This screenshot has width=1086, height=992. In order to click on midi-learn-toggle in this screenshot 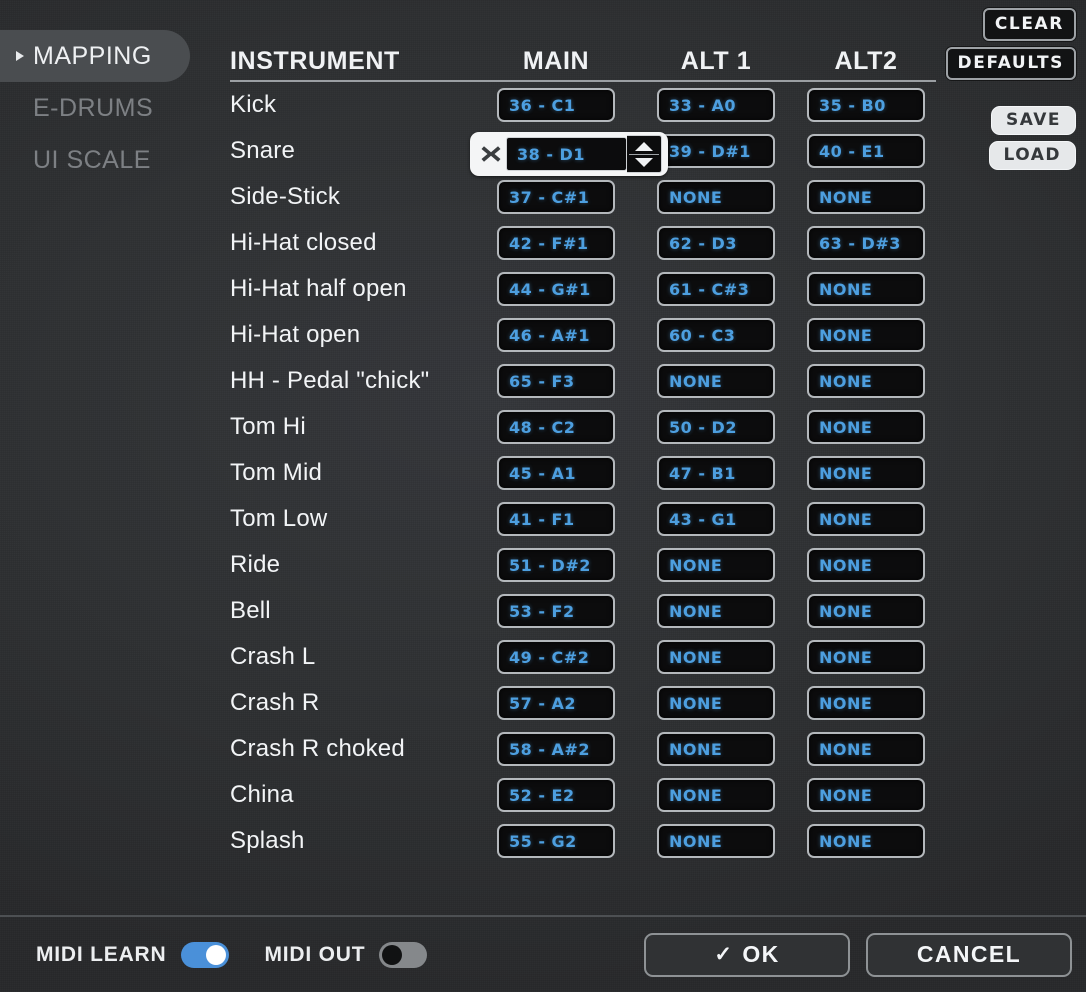, I will do `click(204, 954)`.